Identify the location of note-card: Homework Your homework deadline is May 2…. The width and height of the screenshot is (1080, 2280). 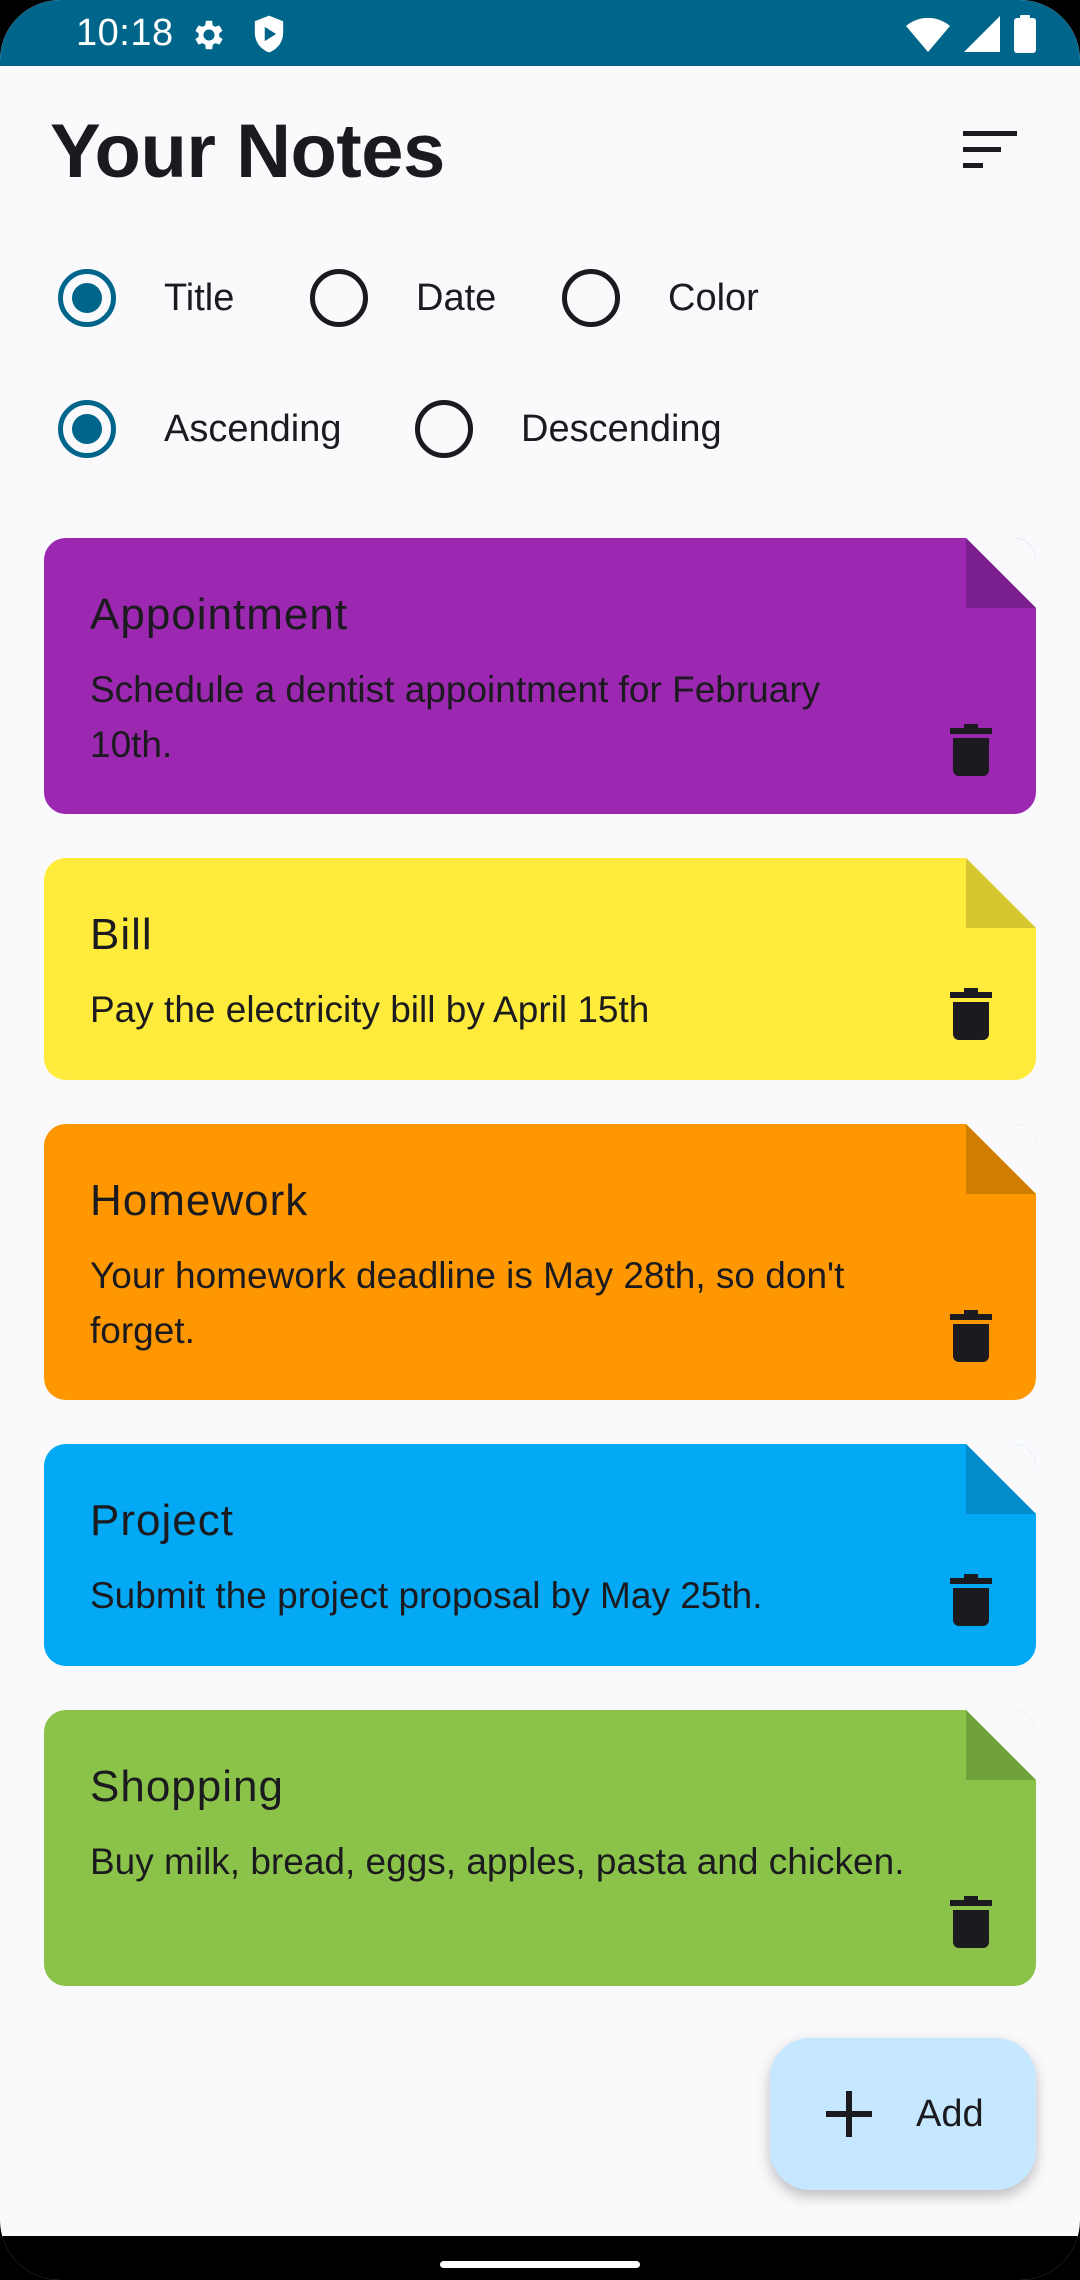
(540, 1262).